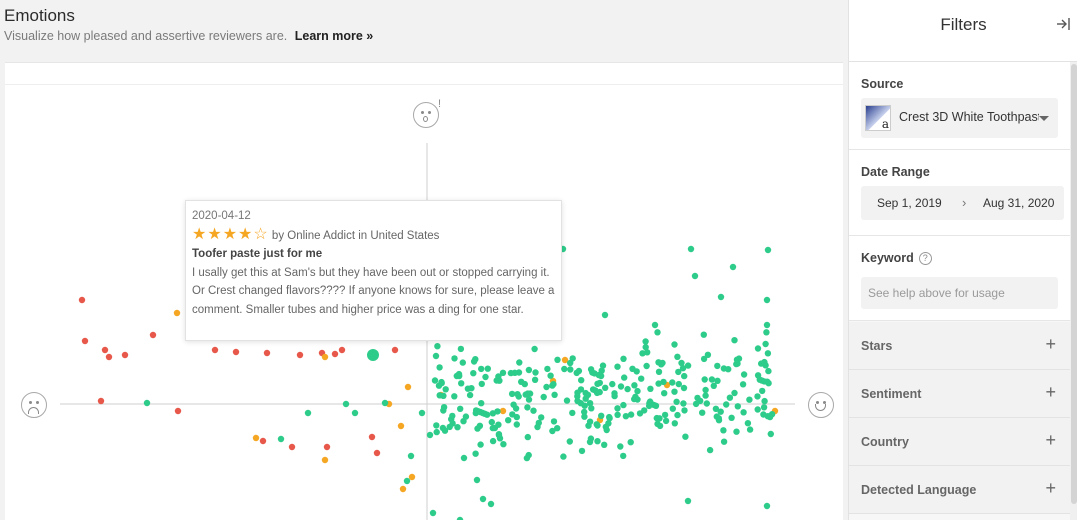 The image size is (1077, 520). What do you see at coordinates (909, 203) in the screenshot?
I see `start-date: Sep 1, 2019` at bounding box center [909, 203].